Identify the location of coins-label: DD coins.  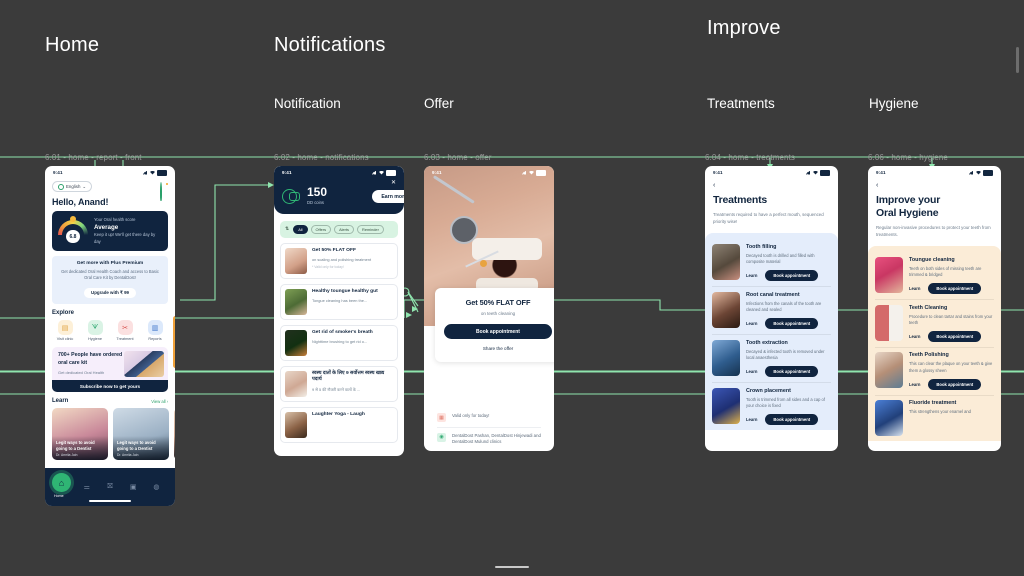
(315, 202).